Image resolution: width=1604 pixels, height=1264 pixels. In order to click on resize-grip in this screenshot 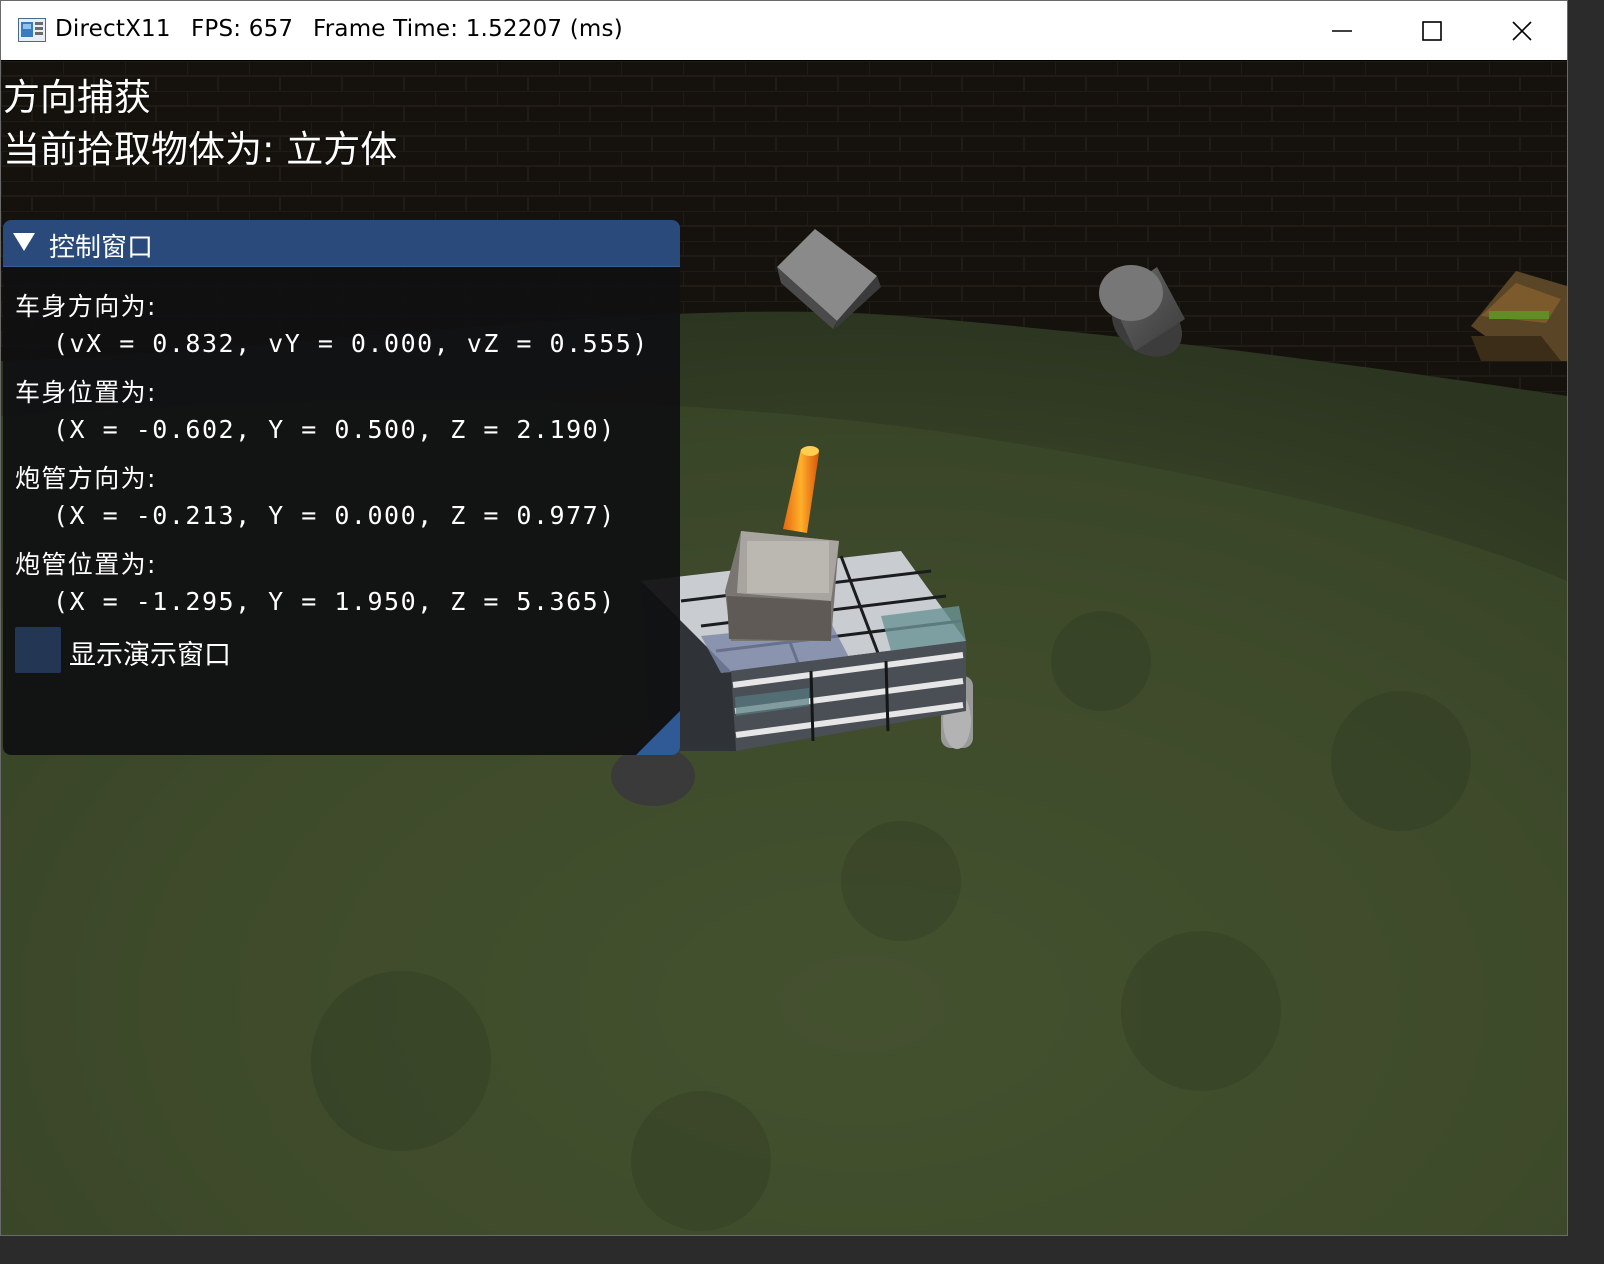, I will do `click(658, 733)`.